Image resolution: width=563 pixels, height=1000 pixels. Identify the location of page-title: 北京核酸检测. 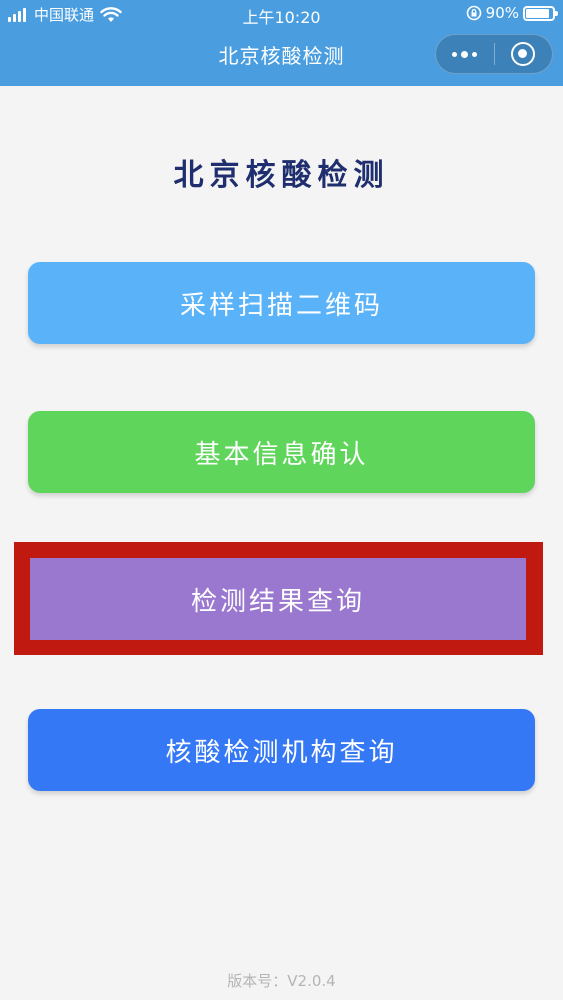
(281, 175).